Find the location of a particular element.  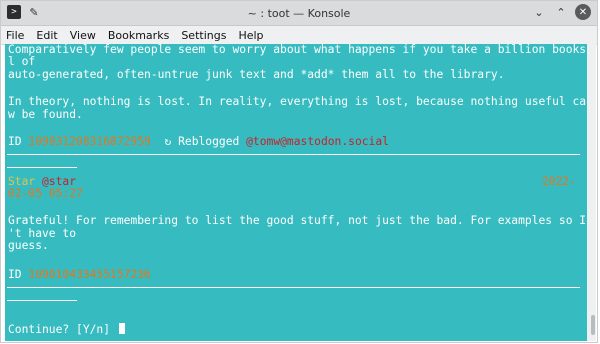

scrollbar is located at coordinates (591, 192).